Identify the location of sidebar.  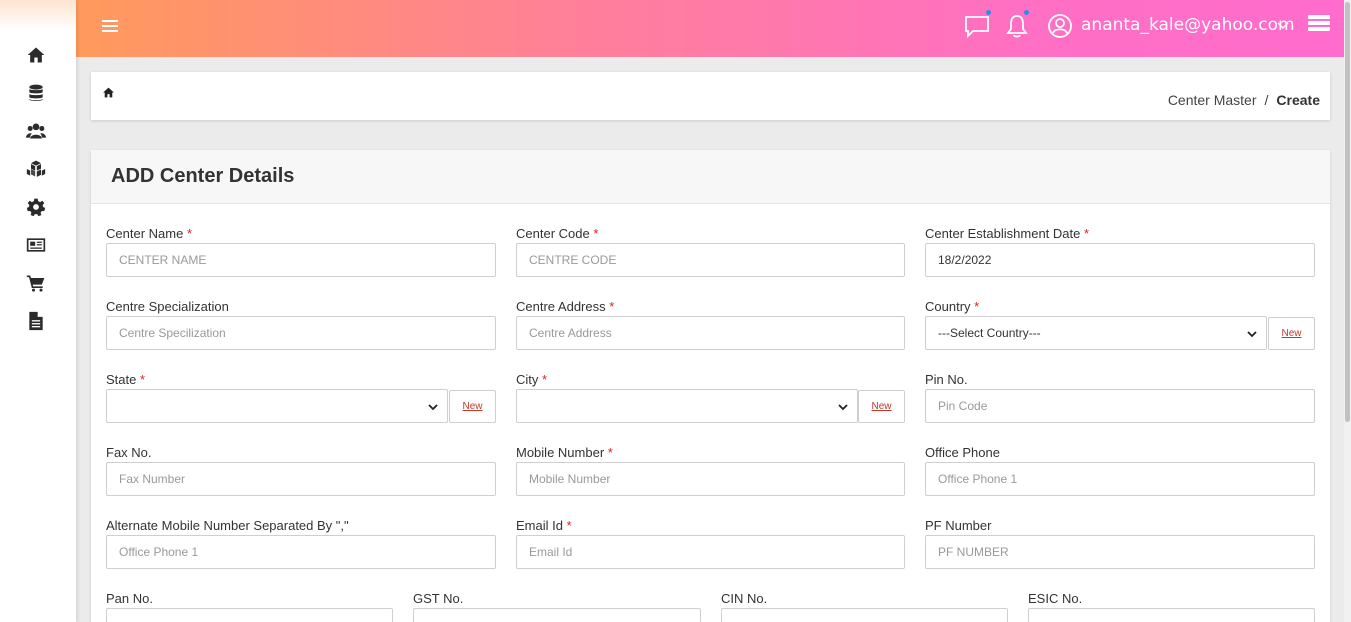
(38, 311).